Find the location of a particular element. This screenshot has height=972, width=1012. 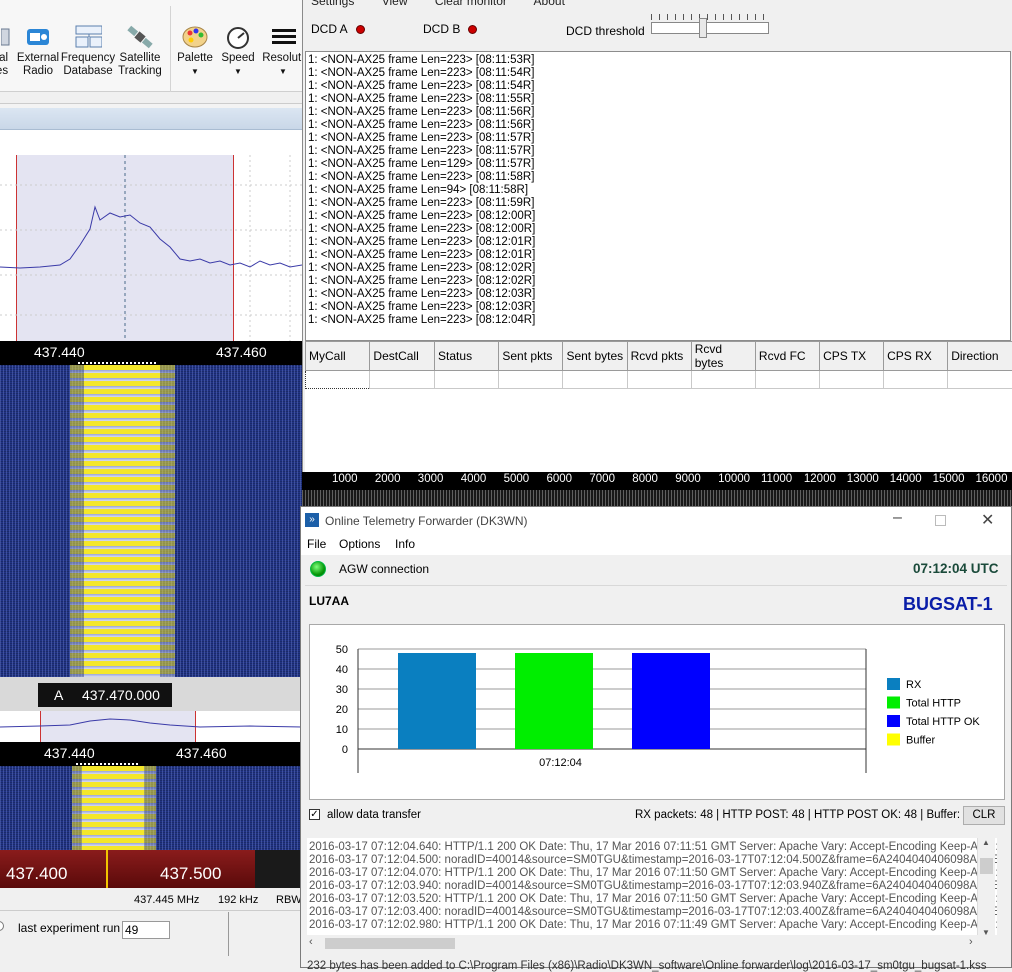

radio-icon is located at coordinates (38, 37).